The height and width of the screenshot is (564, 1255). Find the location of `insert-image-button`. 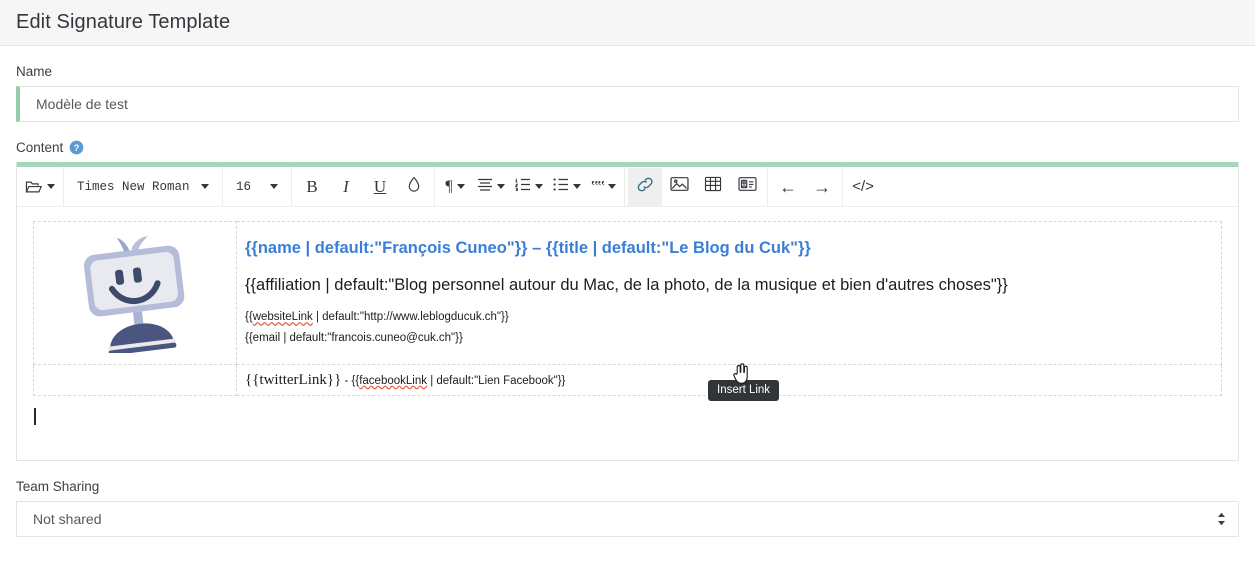

insert-image-button is located at coordinates (679, 187).